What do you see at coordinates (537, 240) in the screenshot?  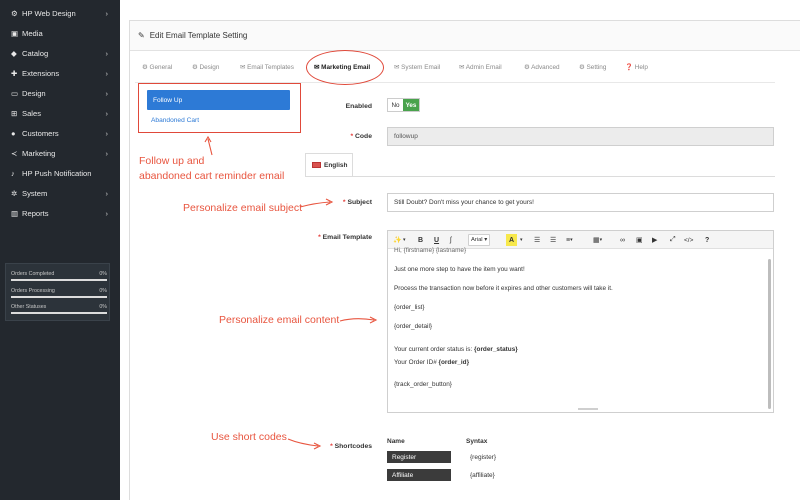 I see `unordered-list-icon: ☰` at bounding box center [537, 240].